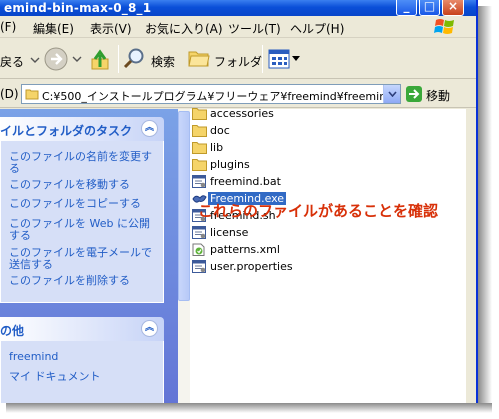  I want to click on properties-file-icon, so click(199, 266).